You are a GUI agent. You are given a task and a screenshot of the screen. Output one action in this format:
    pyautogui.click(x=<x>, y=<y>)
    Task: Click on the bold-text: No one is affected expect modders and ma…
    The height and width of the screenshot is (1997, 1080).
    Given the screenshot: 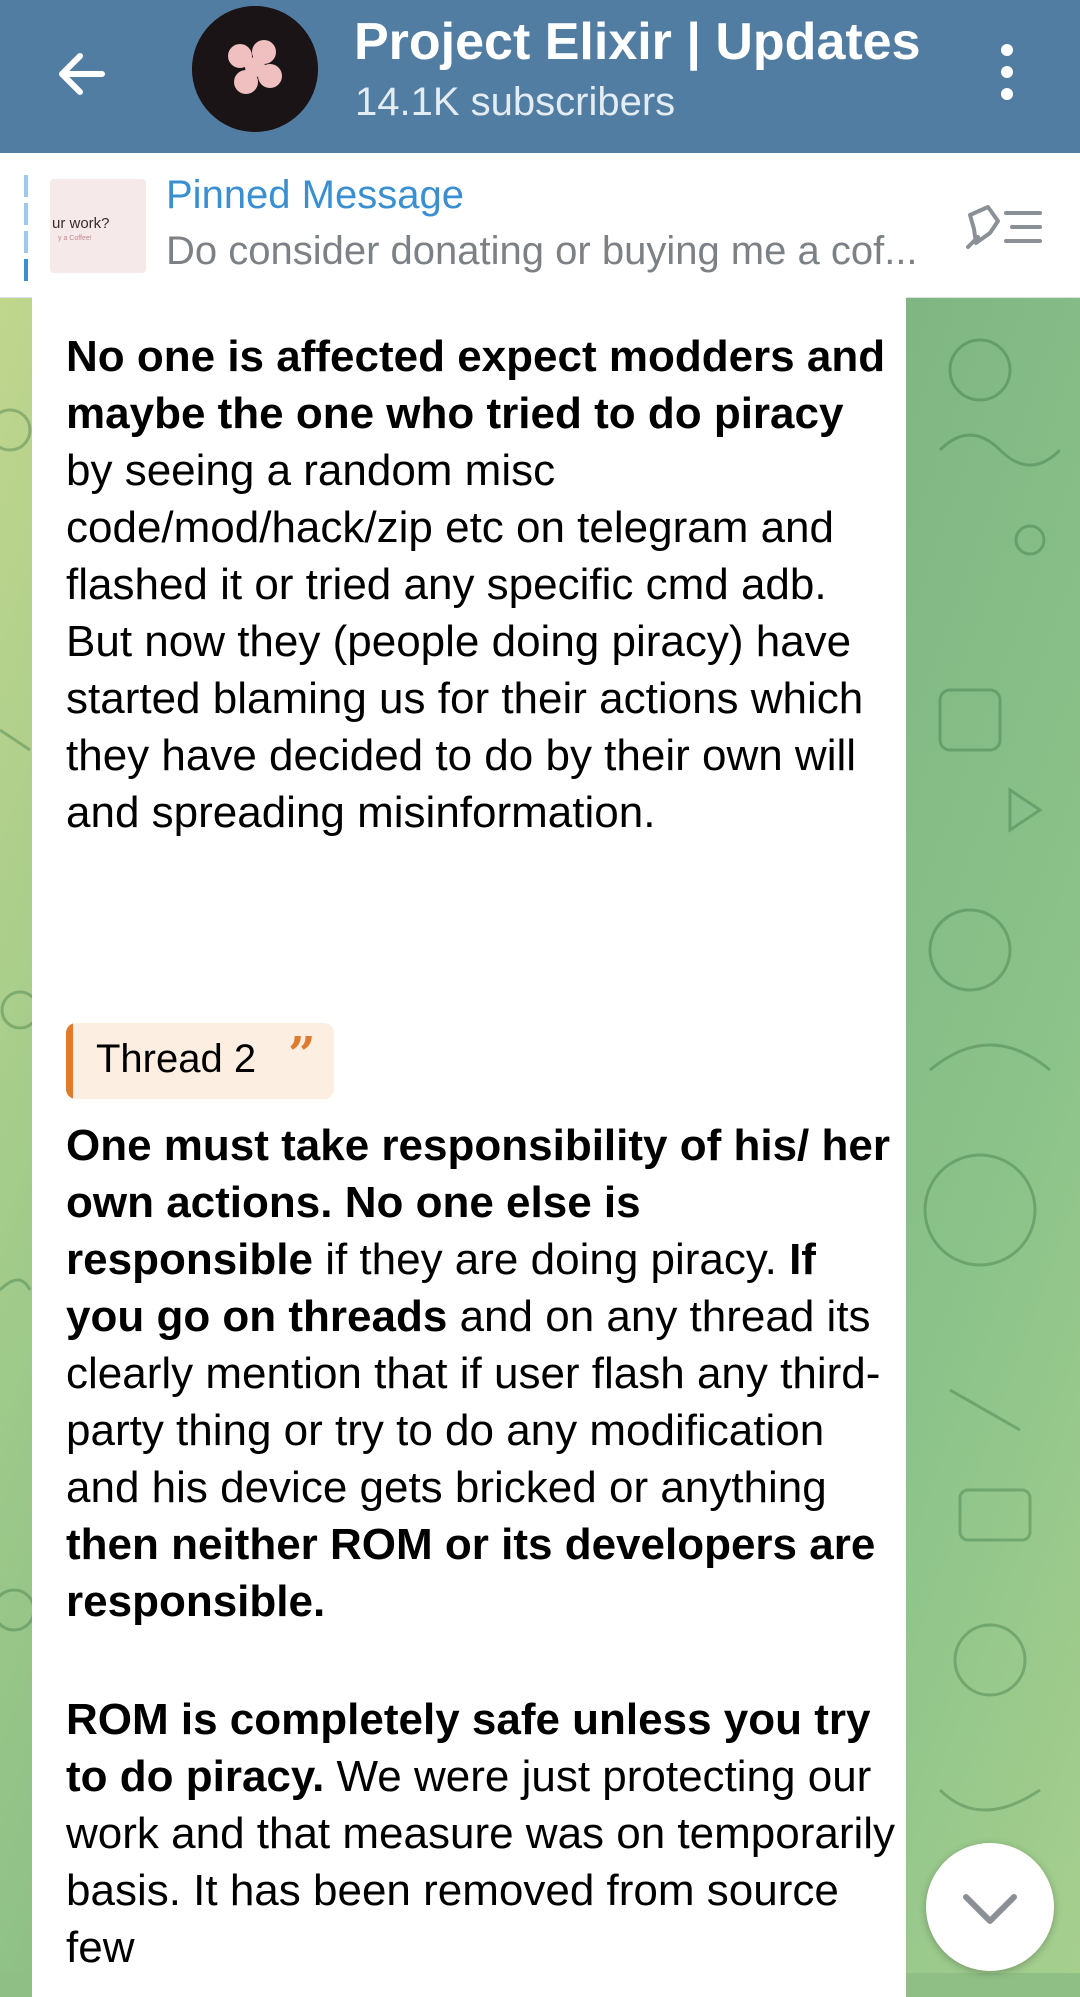 What is the action you would take?
    pyautogui.click(x=476, y=385)
    